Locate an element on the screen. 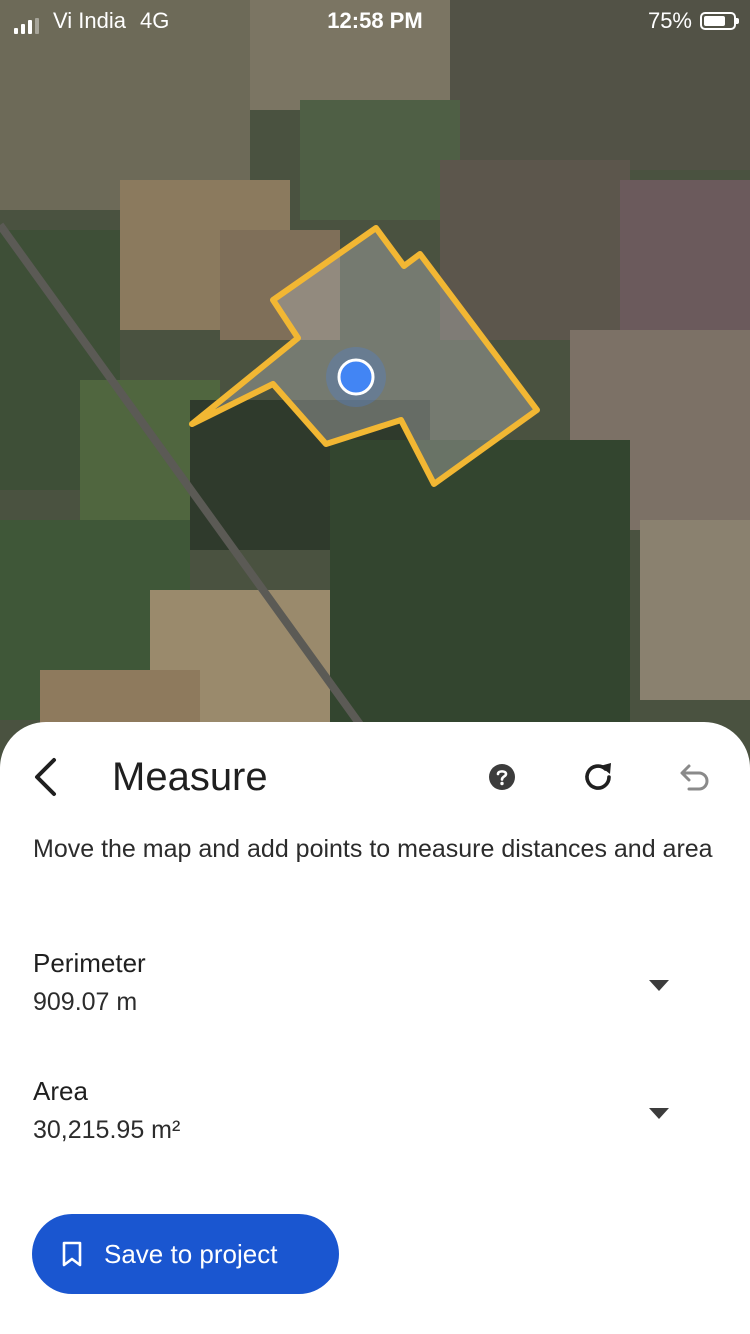  back-button is located at coordinates (45, 777).